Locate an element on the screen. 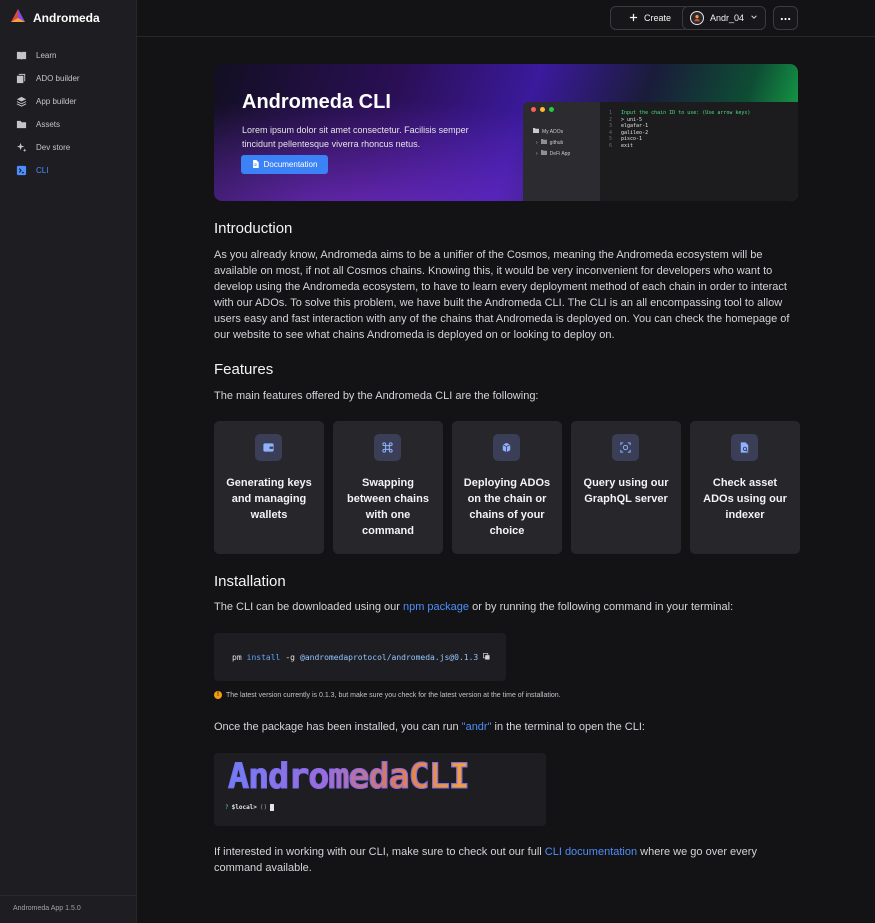 The height and width of the screenshot is (923, 875). brand: Andromeda is located at coordinates (68, 18).